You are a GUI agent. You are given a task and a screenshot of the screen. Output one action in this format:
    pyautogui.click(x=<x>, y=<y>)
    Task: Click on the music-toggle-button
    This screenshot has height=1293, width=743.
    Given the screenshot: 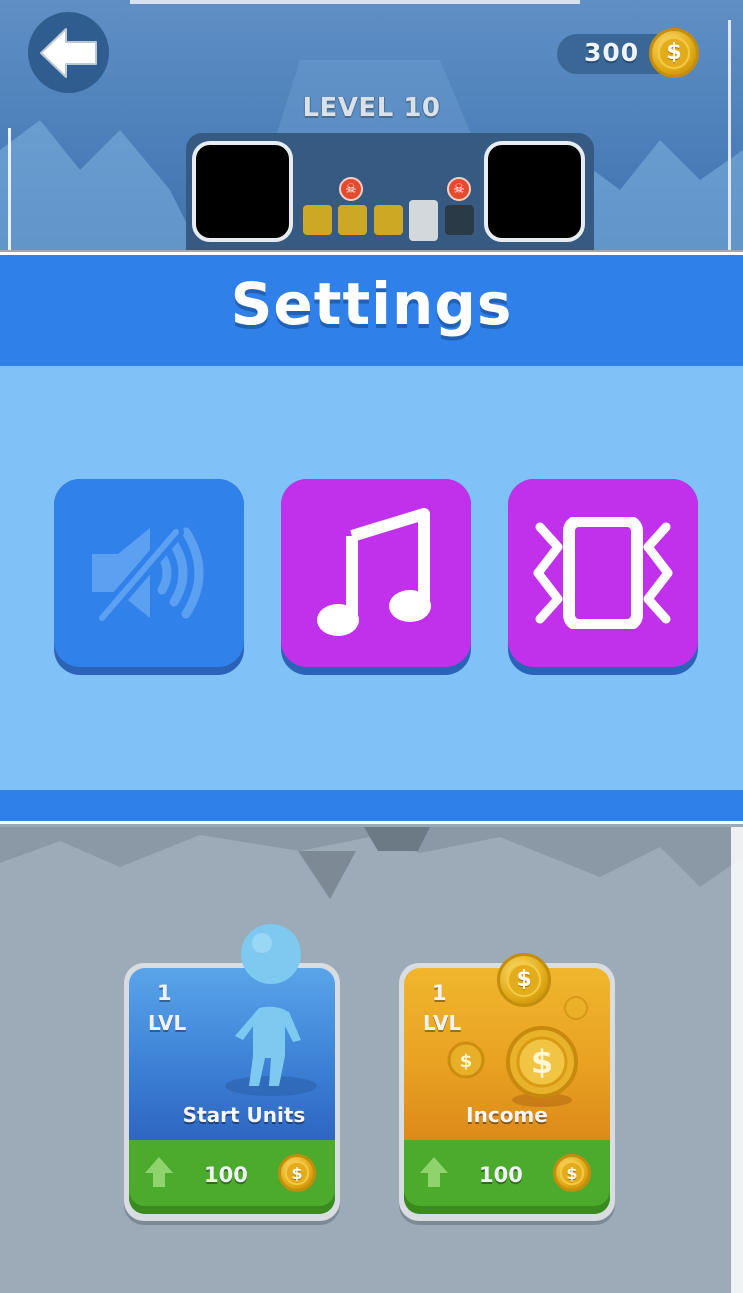 What is the action you would take?
    pyautogui.click(x=376, y=577)
    